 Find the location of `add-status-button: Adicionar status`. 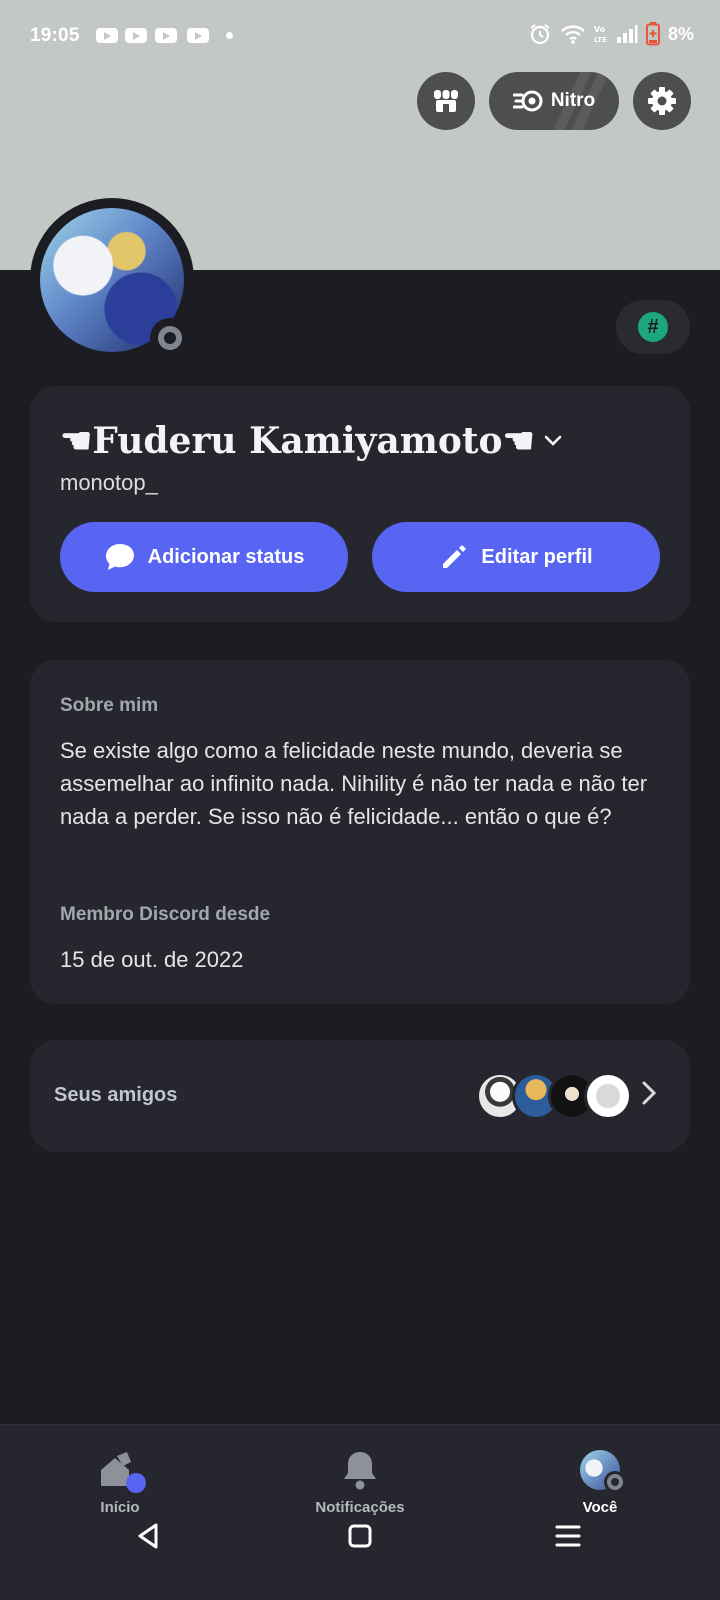

add-status-button: Adicionar status is located at coordinates (204, 557).